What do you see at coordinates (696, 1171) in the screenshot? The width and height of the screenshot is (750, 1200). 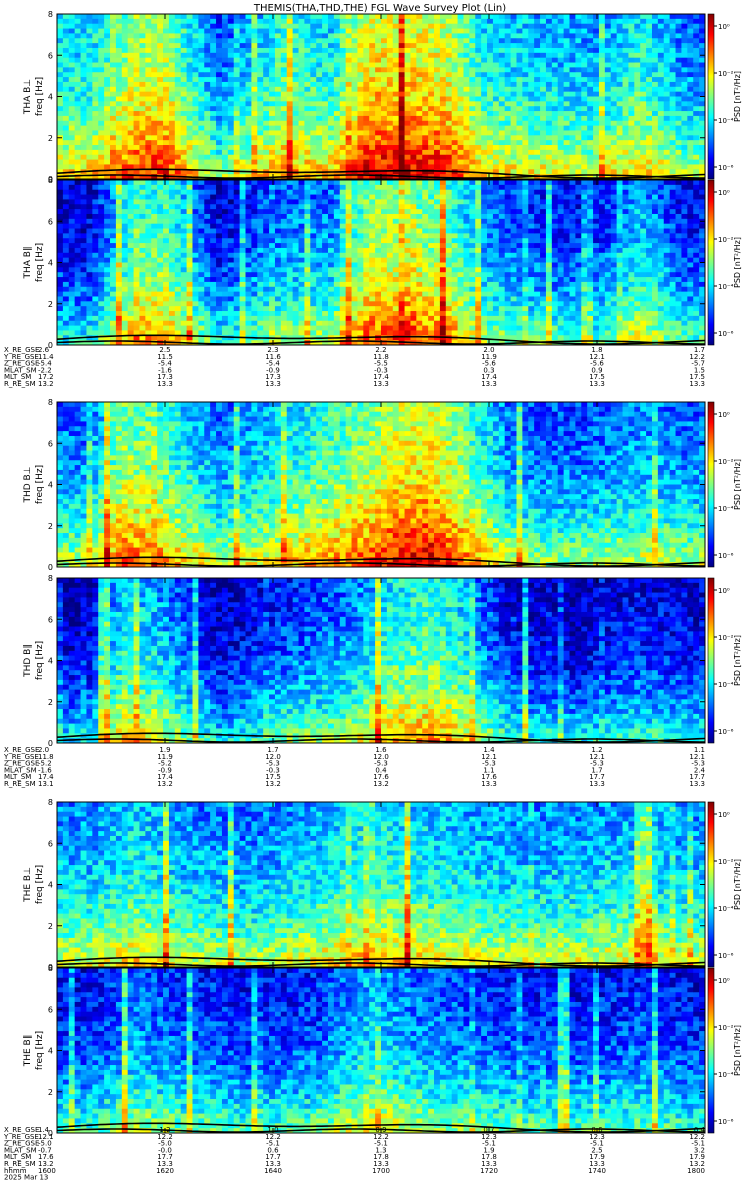 I see `ephemeris-value: 1800` at bounding box center [696, 1171].